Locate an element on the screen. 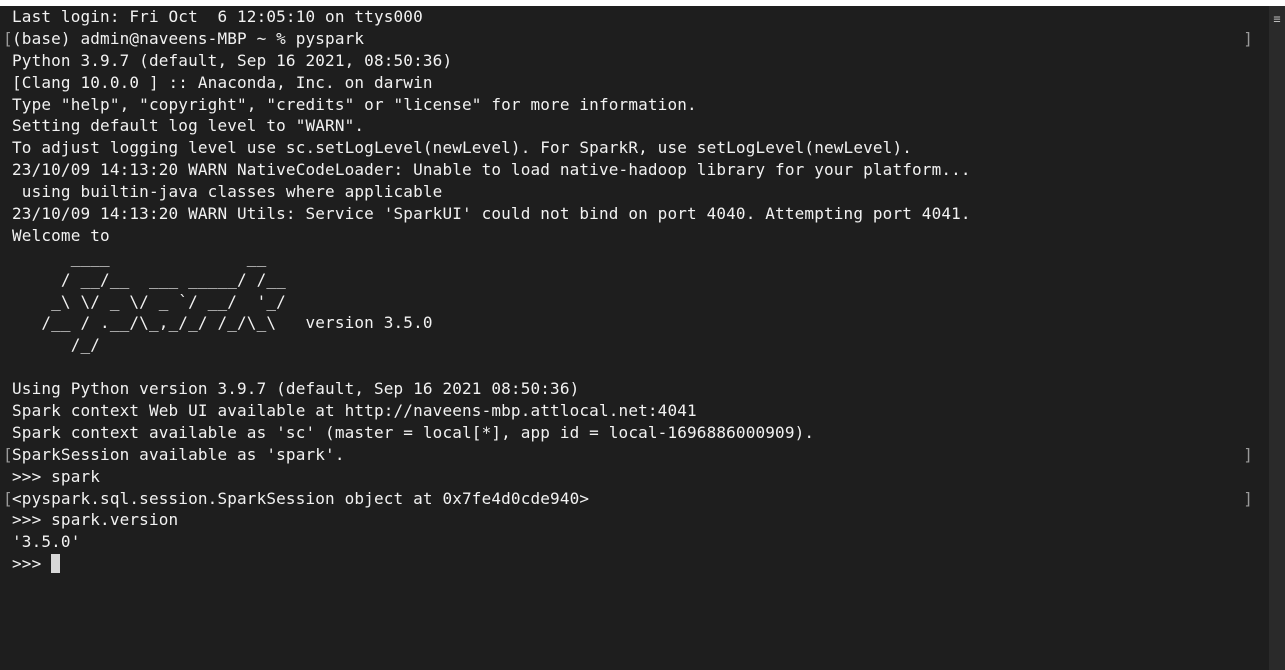 Image resolution: width=1285 pixels, height=670 pixels. terminal-line: [SparkSession available as 'spark'.] is located at coordinates (628, 455).